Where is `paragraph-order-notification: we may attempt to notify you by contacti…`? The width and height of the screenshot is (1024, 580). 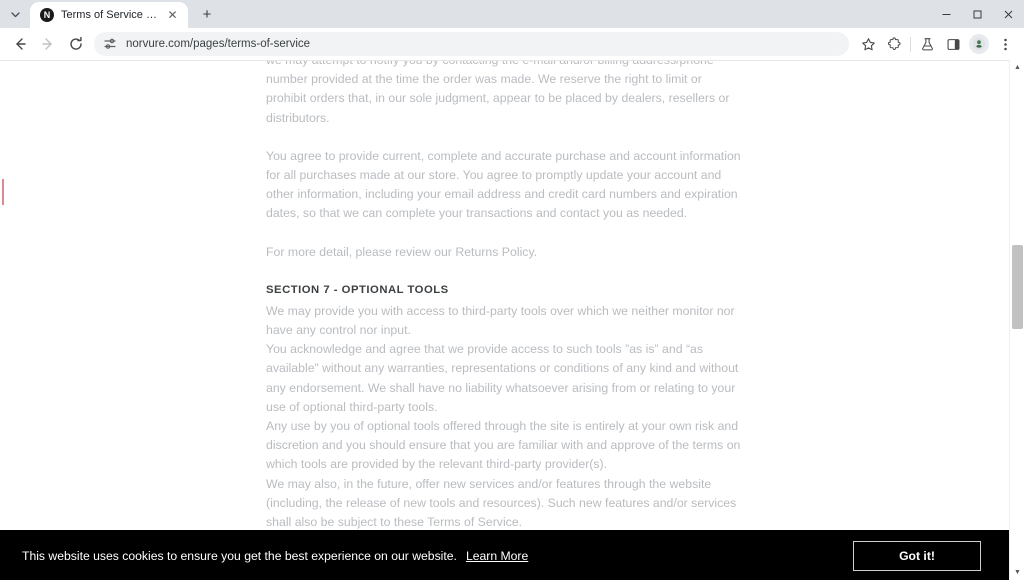 paragraph-order-notification: we may attempt to notify you by contacti… is located at coordinates (498, 93).